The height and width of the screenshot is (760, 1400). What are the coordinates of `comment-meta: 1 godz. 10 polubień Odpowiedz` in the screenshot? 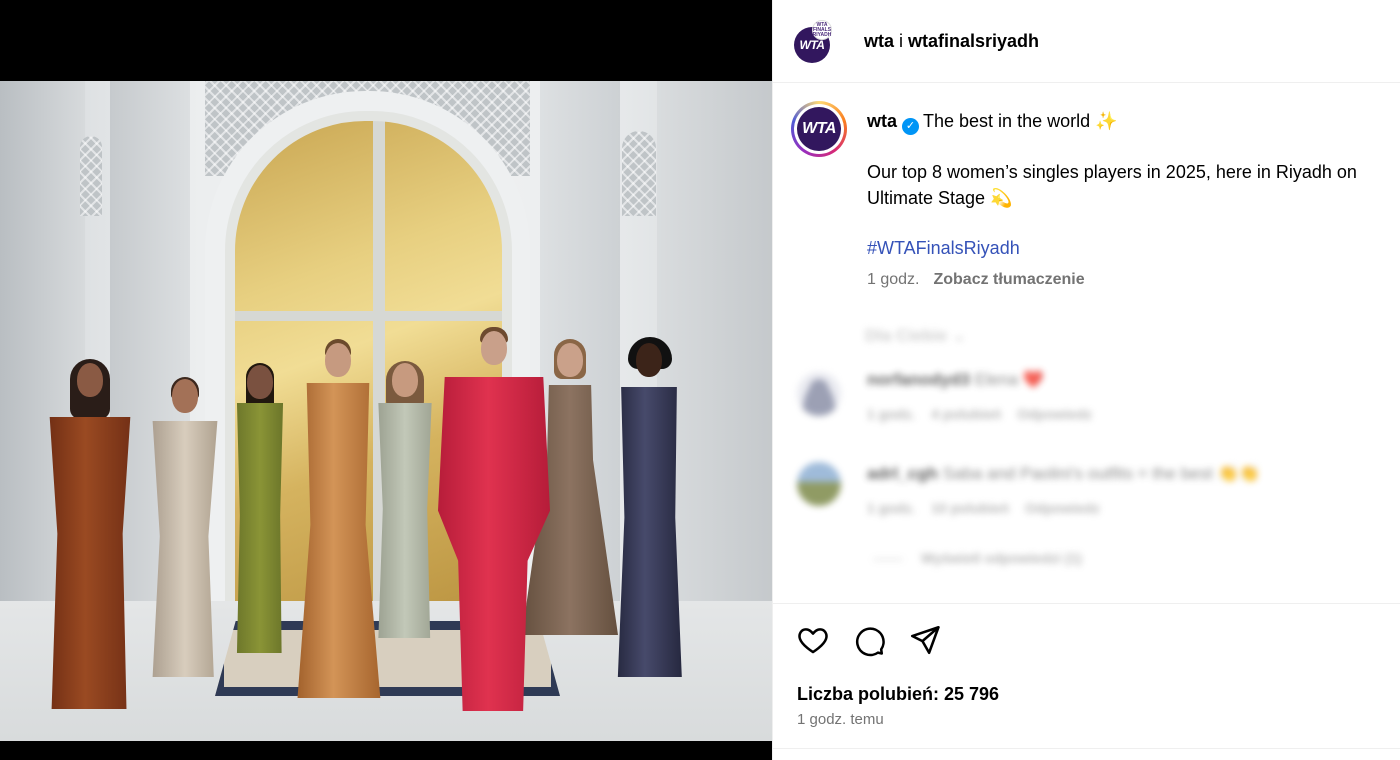 It's located at (991, 508).